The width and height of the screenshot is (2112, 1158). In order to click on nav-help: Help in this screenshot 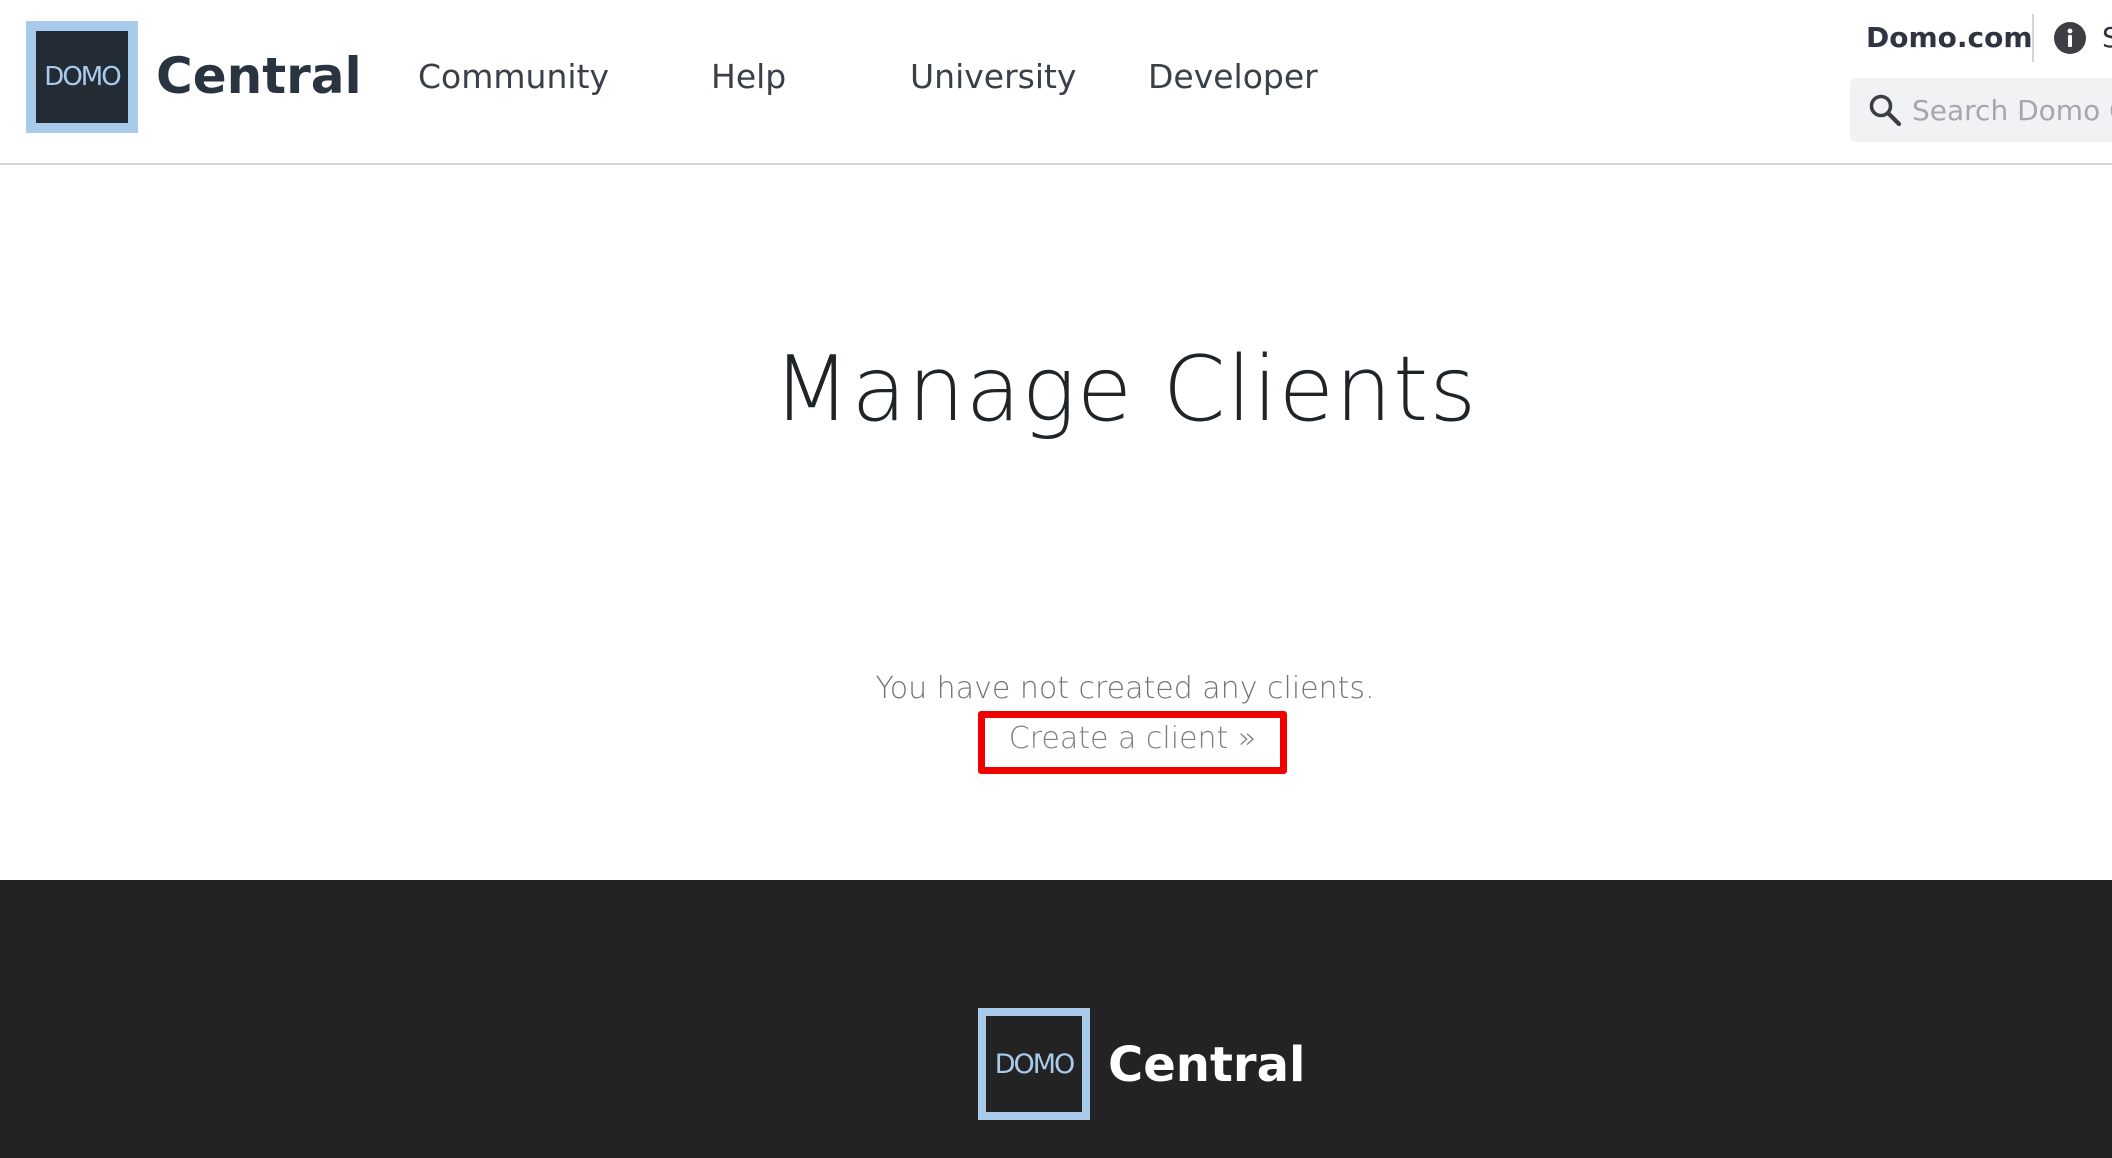, I will do `click(748, 77)`.